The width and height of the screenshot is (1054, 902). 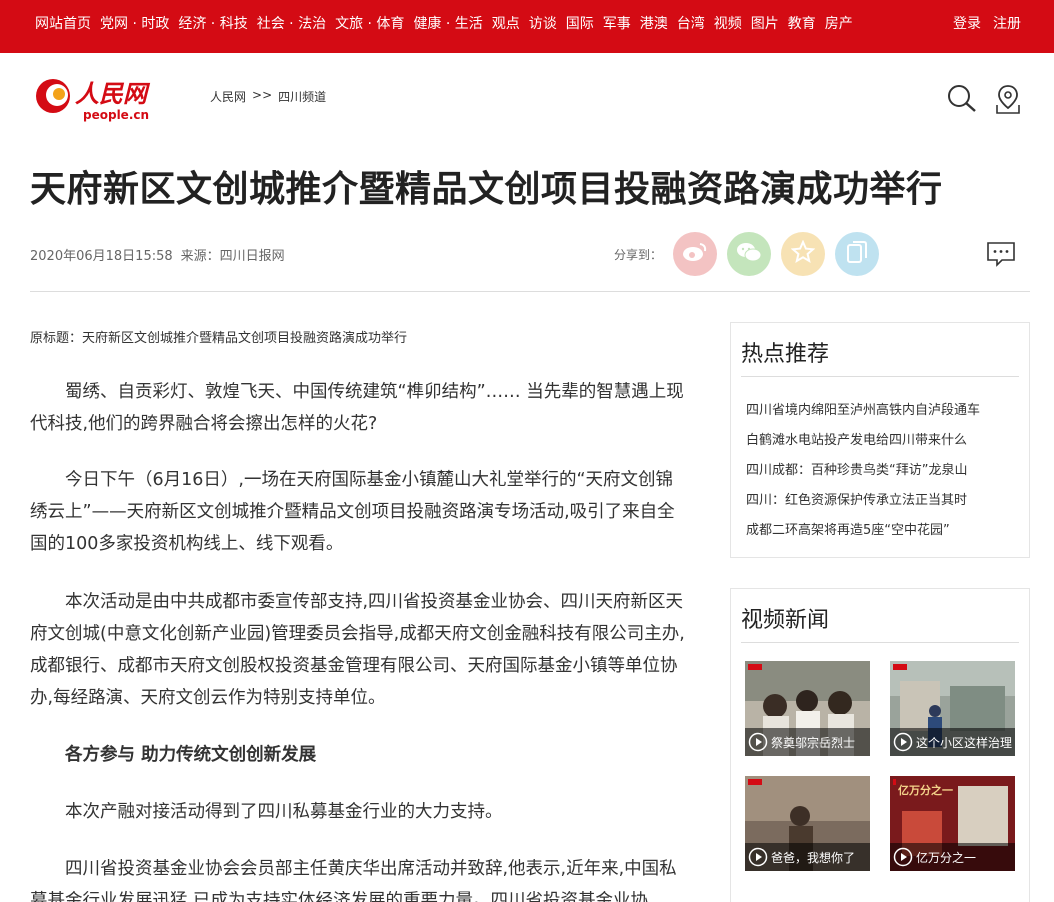 I want to click on nav-link: 经济 · 科技, so click(x=212, y=24).